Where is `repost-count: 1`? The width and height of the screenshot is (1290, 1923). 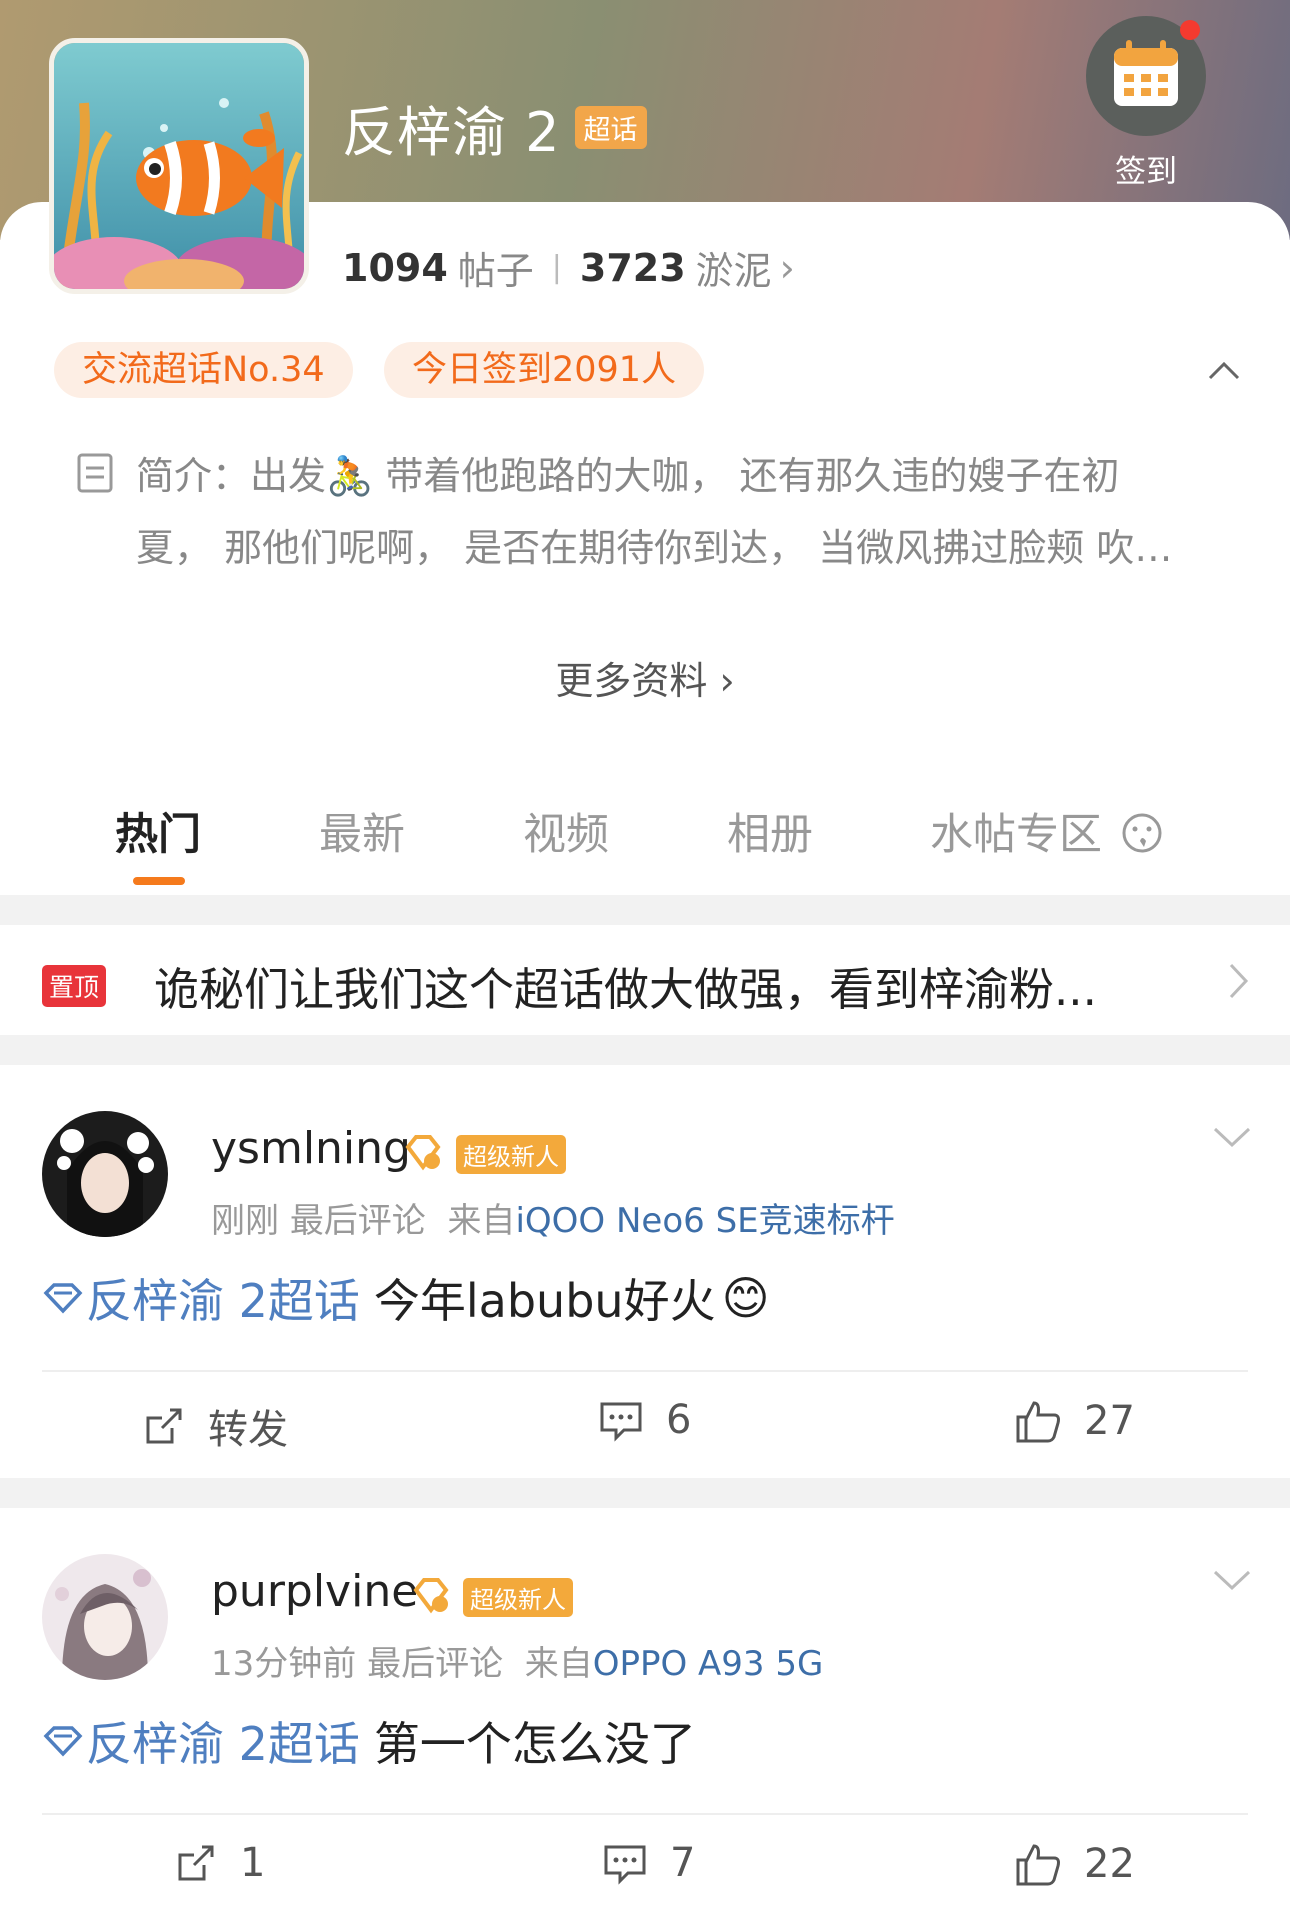 repost-count: 1 is located at coordinates (253, 1863).